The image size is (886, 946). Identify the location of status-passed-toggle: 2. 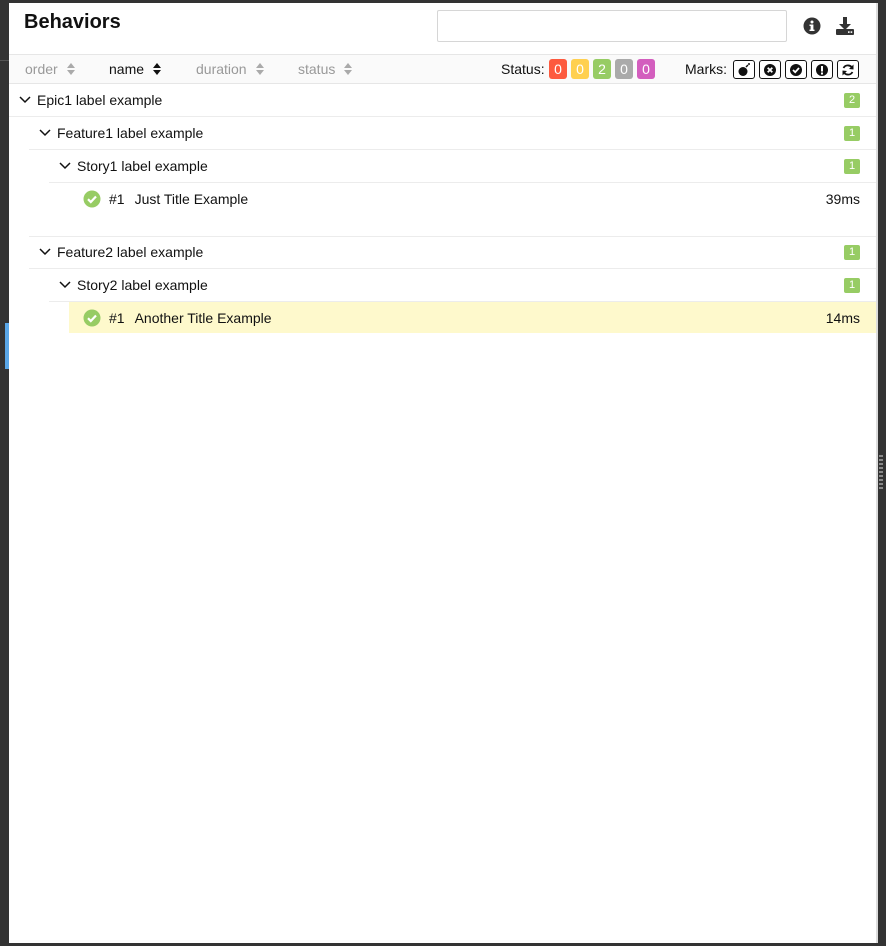
(602, 69).